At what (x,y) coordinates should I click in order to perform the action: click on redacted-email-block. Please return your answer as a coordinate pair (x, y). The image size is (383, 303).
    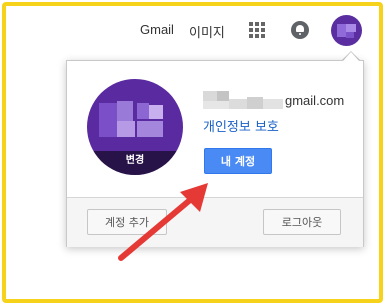
    Looking at the image, I should click on (210, 96).